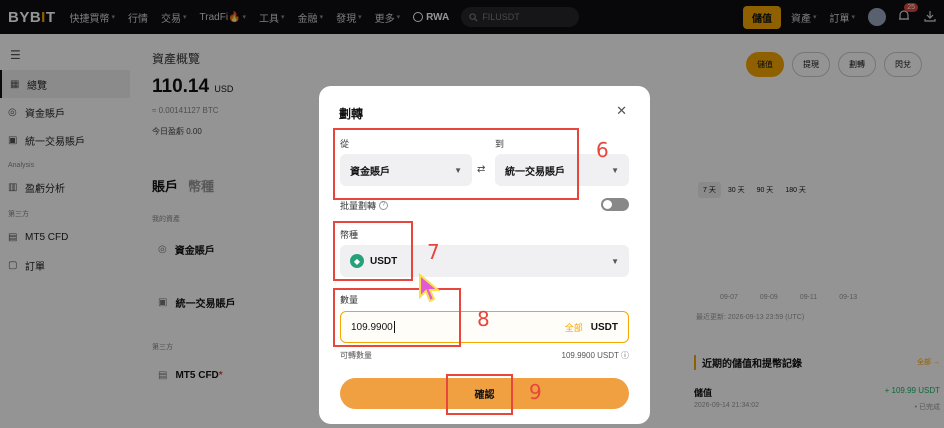 The width and height of the screenshot is (944, 428). Describe the element at coordinates (351, 114) in the screenshot. I see `modal-title: 劃轉` at that location.